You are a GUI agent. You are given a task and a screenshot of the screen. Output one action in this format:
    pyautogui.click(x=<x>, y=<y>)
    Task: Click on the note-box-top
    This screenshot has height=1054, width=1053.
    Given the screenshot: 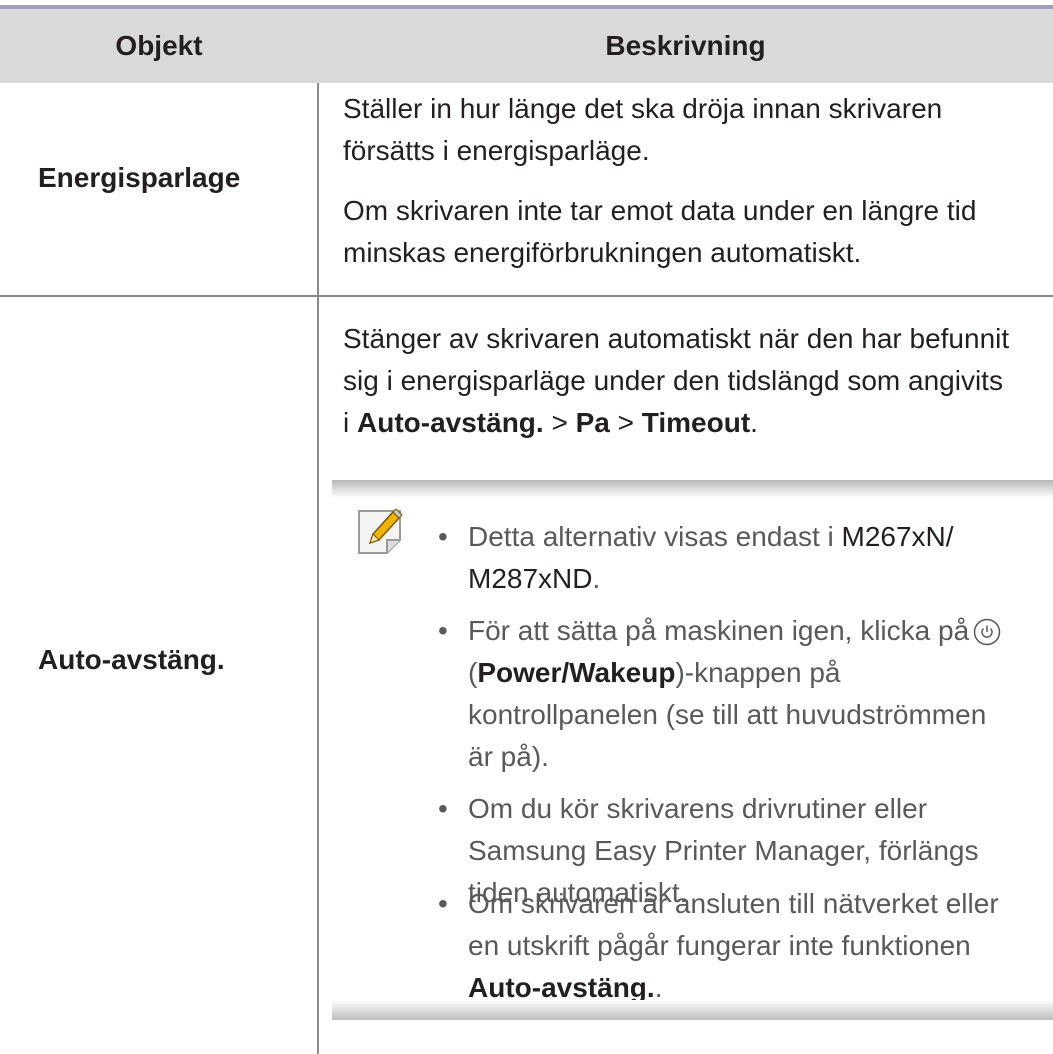 What is the action you would take?
    pyautogui.click(x=692, y=489)
    